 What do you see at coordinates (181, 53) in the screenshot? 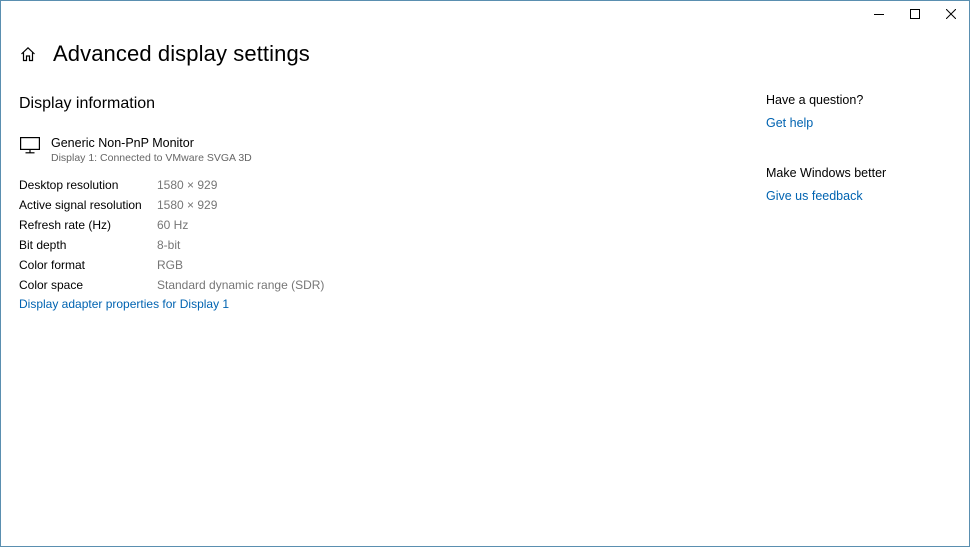
I see `page-title: Advanced display settings` at bounding box center [181, 53].